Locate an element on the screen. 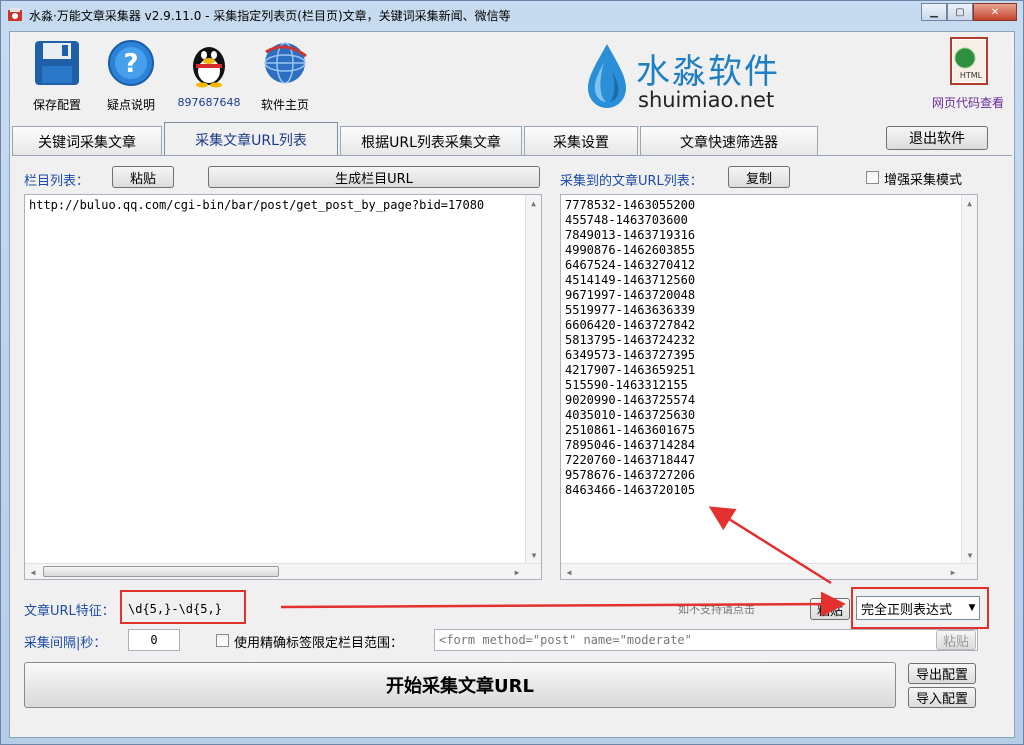 The height and width of the screenshot is (745, 1024). save-config-tool: 保存配置 is located at coordinates (57, 75).